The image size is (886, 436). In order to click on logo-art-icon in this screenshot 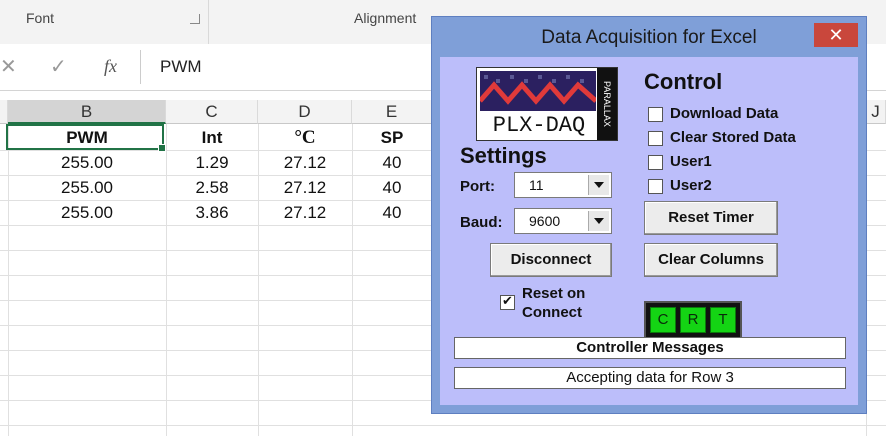, I will do `click(538, 91)`.